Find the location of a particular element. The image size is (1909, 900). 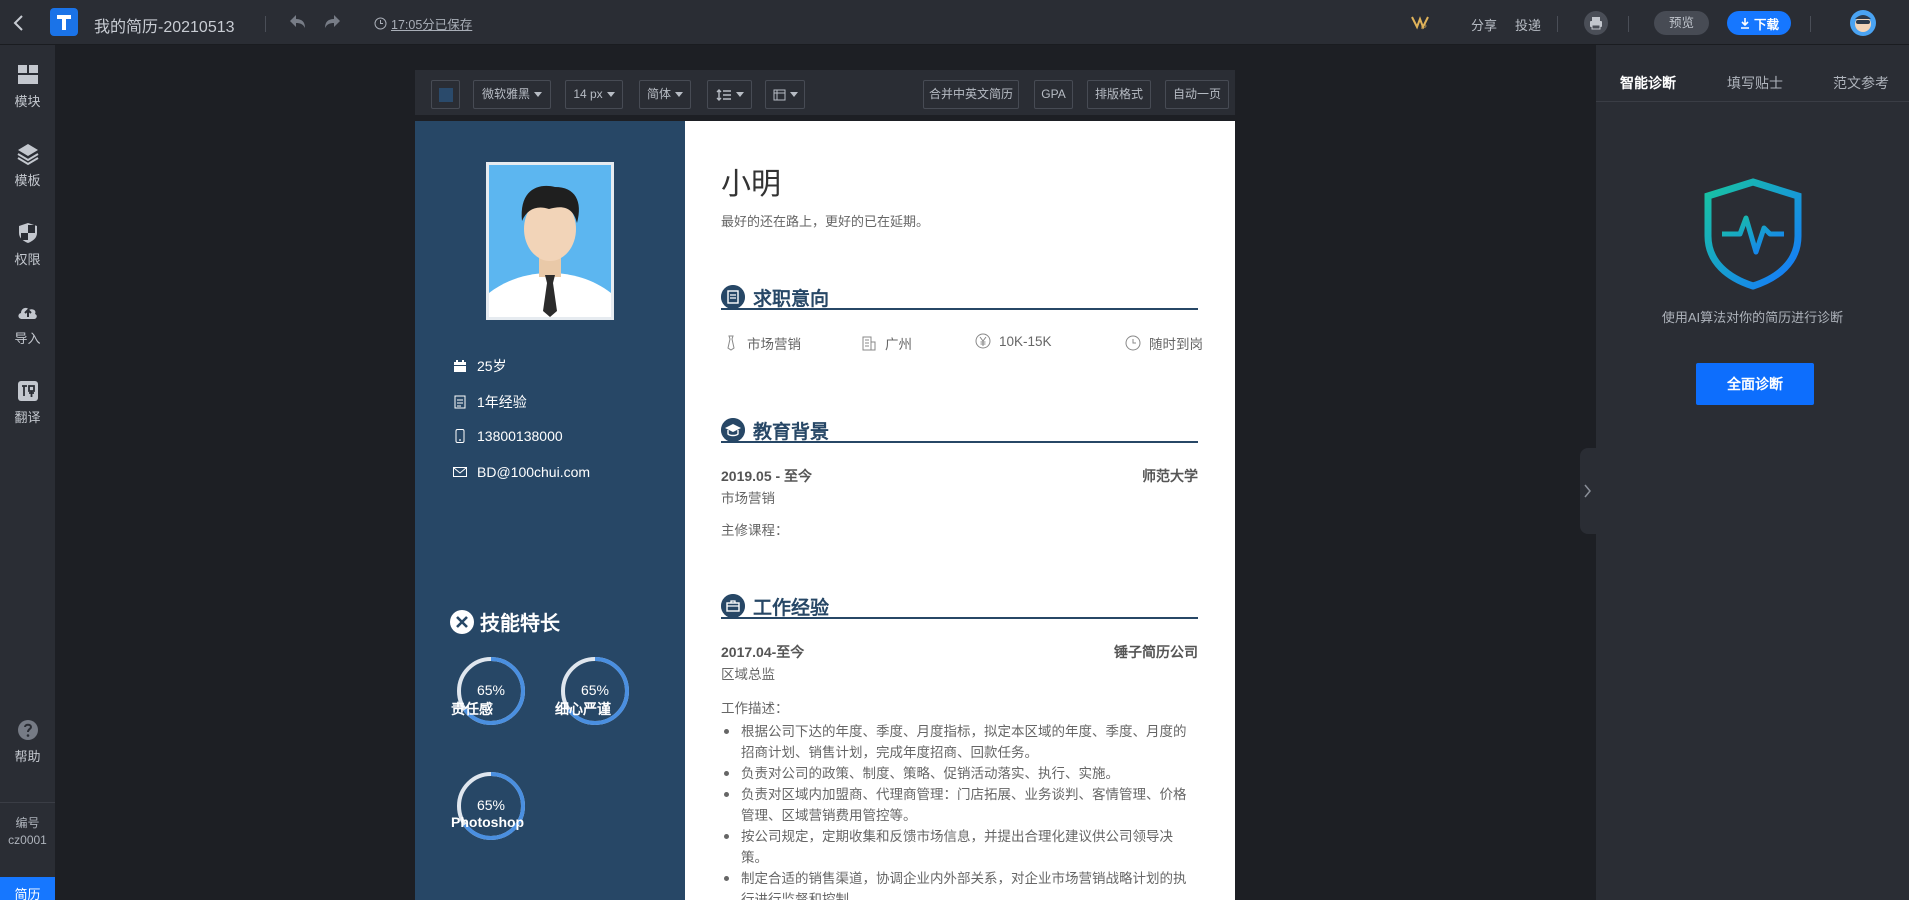

list-item: 按公司规定，定期收集和反馈市场信息，并提出合理化建议供公司领导决策。 is located at coordinates (959, 847).